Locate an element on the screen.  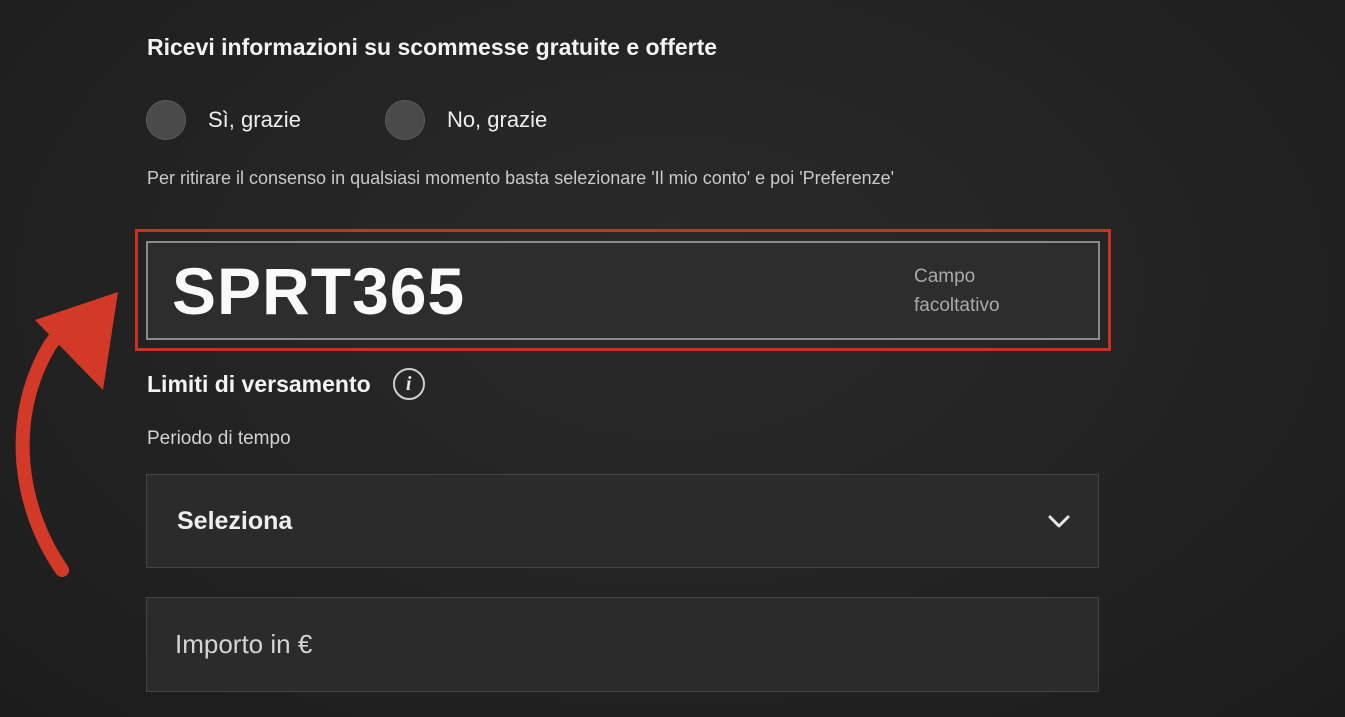
offers-radio-group: Sì, grazie No, grazie is located at coordinates (388, 120).